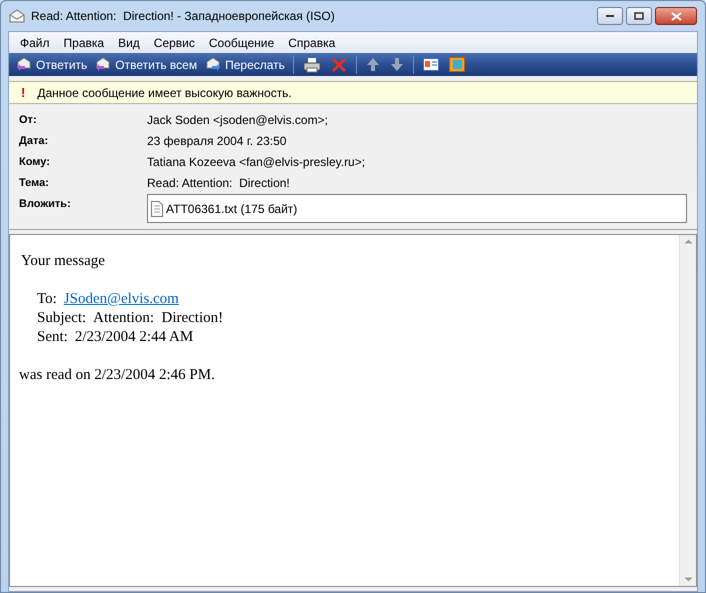 The height and width of the screenshot is (593, 706). Describe the element at coordinates (117, 375) in the screenshot. I see `message-text: was read on 2/23/2004 2:46 PM.` at that location.